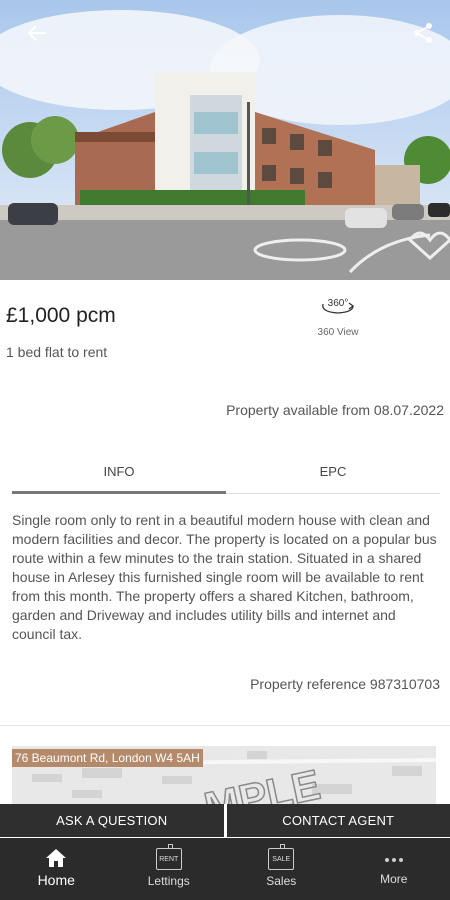  I want to click on nav-lettings: RENT Lettings, so click(169, 869).